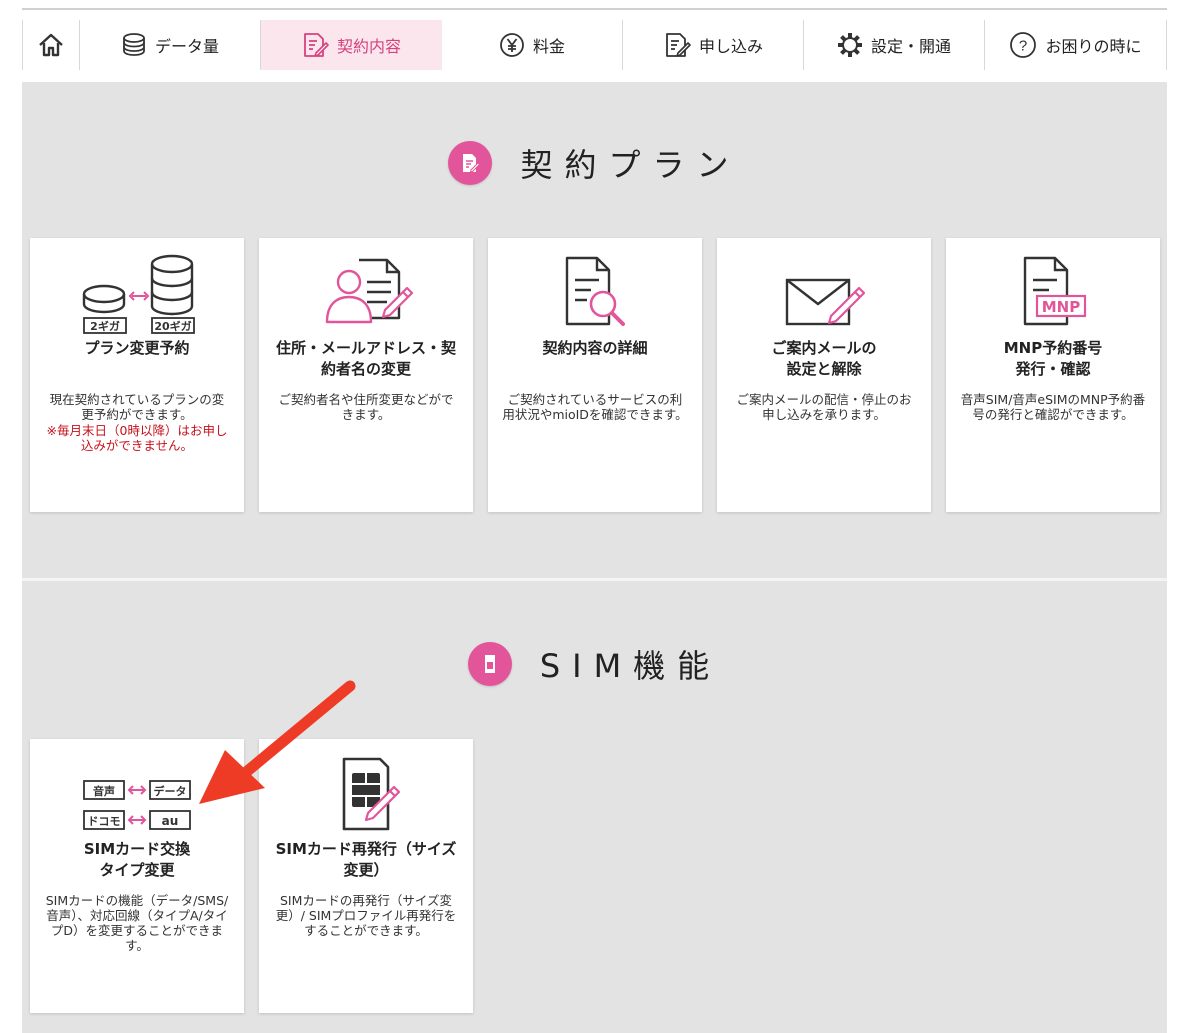 The height and width of the screenshot is (1033, 1200). I want to click on main-nav: データ量 契約内容 料金 申し込み 設定・開通 ? お困りの時に, so click(594, 45).